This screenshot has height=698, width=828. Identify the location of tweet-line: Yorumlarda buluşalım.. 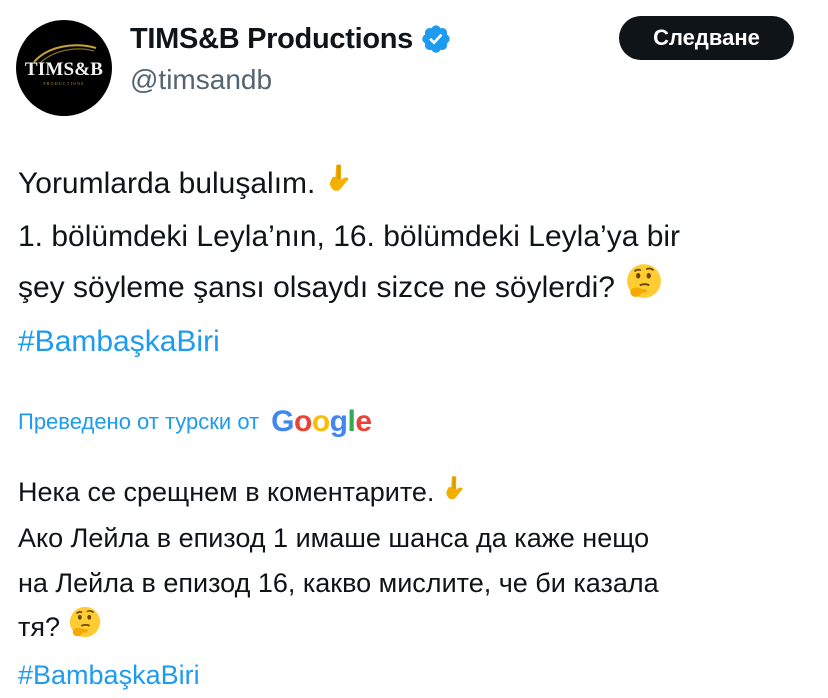
(418, 184).